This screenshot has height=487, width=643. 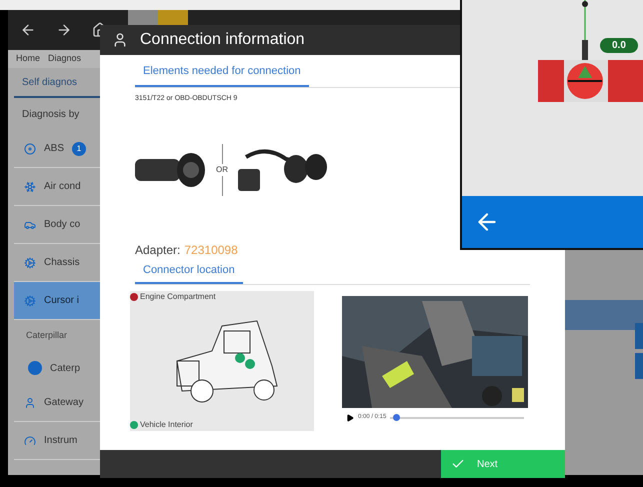 I want to click on adapter-label: Adapter:, so click(x=157, y=250).